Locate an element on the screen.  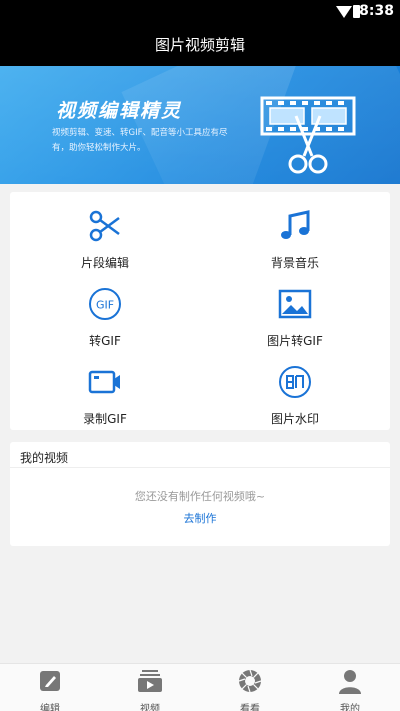
tab-label: 视频 is located at coordinates (150, 707).